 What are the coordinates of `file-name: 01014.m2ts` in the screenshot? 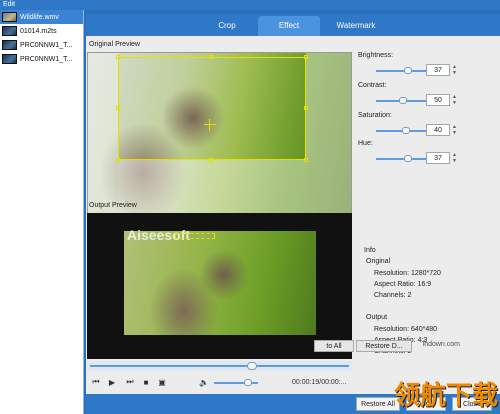 It's located at (38, 31).